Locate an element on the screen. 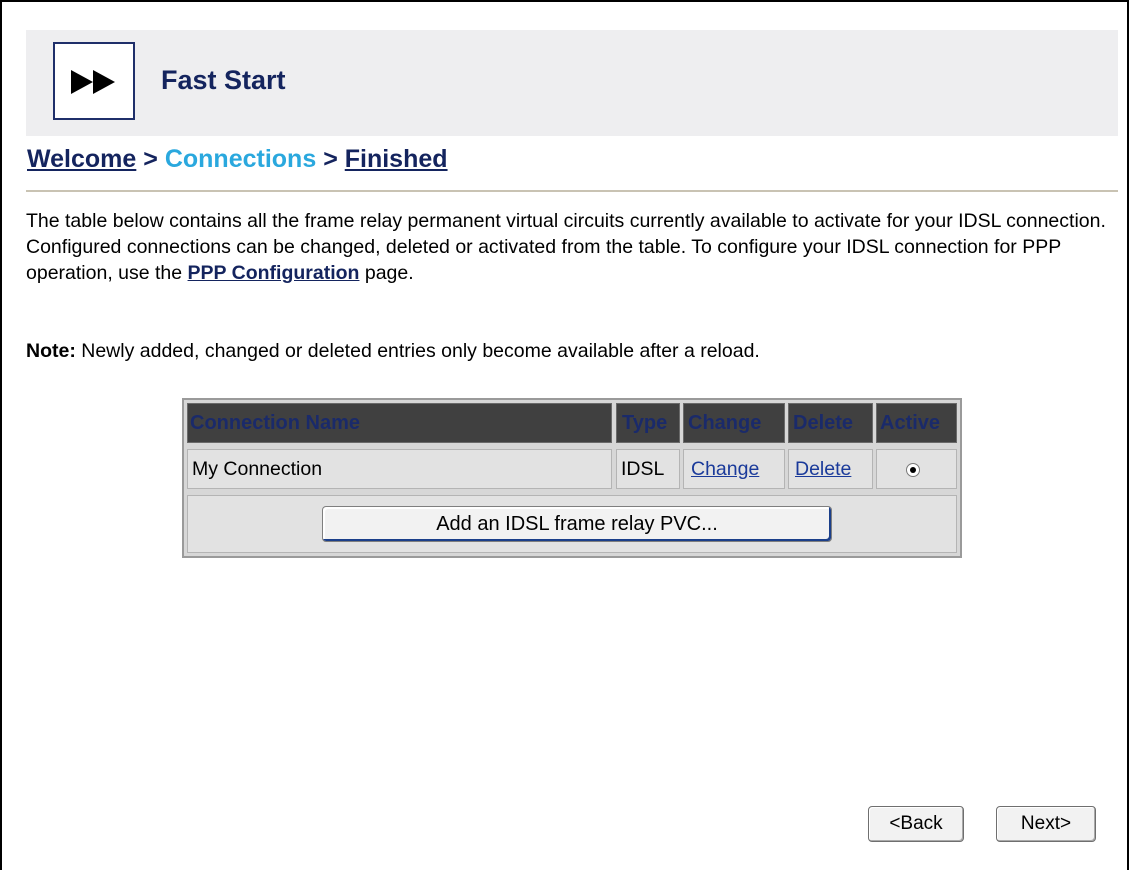 Image resolution: width=1132 pixels, height=870 pixels. column-header-active: Active is located at coordinates (916, 423).